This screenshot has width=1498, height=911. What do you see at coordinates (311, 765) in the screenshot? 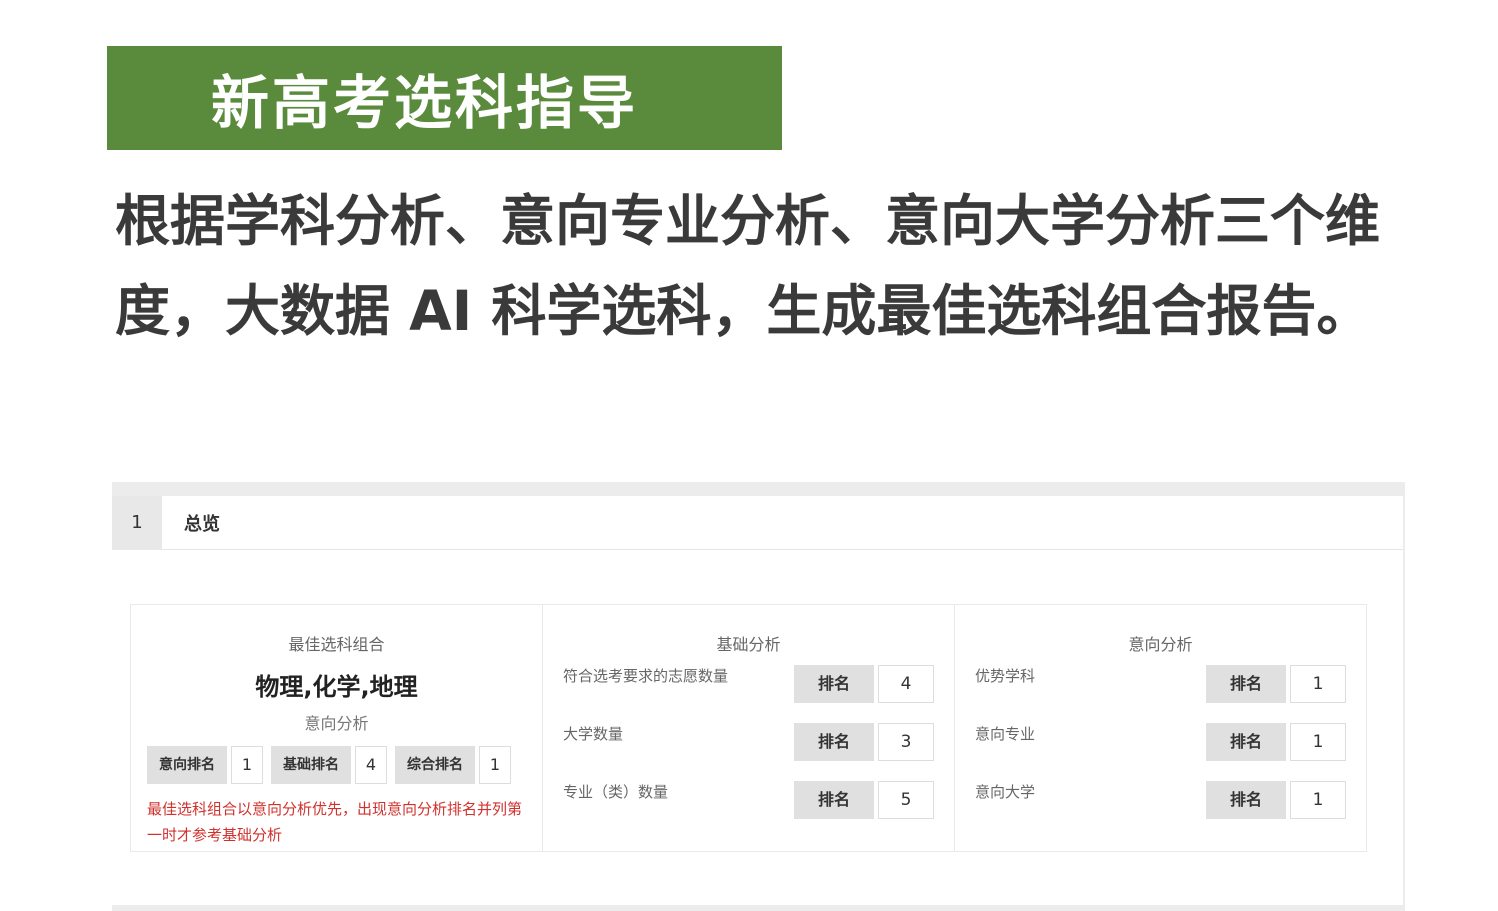
I see `basic-rank-label: 基础排名` at bounding box center [311, 765].